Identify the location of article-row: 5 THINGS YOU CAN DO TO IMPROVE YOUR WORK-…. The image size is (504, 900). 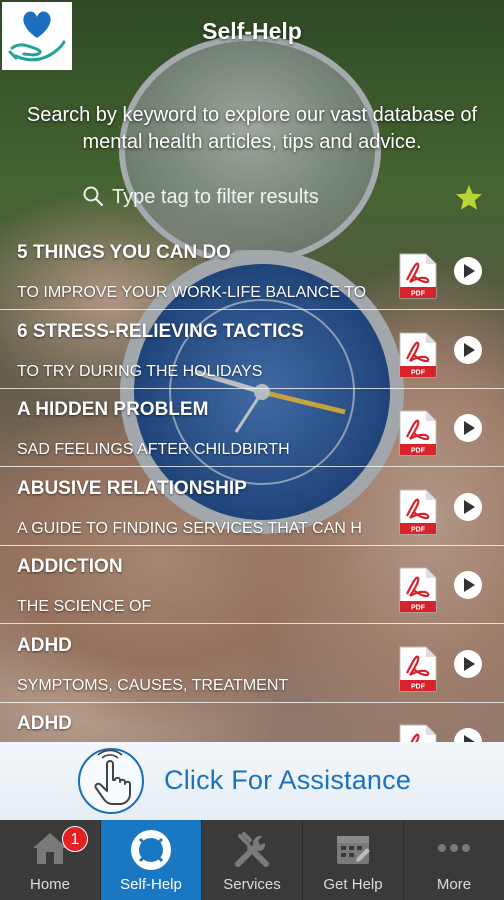
(252, 271).